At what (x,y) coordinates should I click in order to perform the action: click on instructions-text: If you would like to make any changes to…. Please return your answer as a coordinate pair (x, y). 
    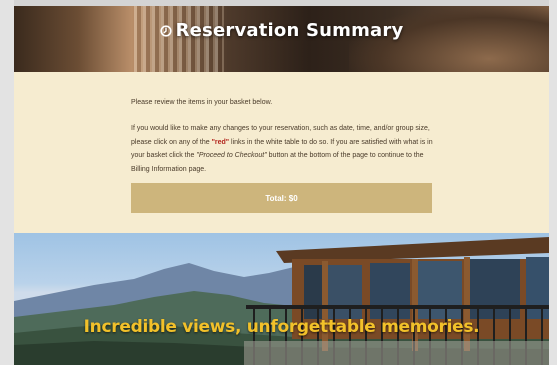
    Looking at the image, I should click on (282, 149).